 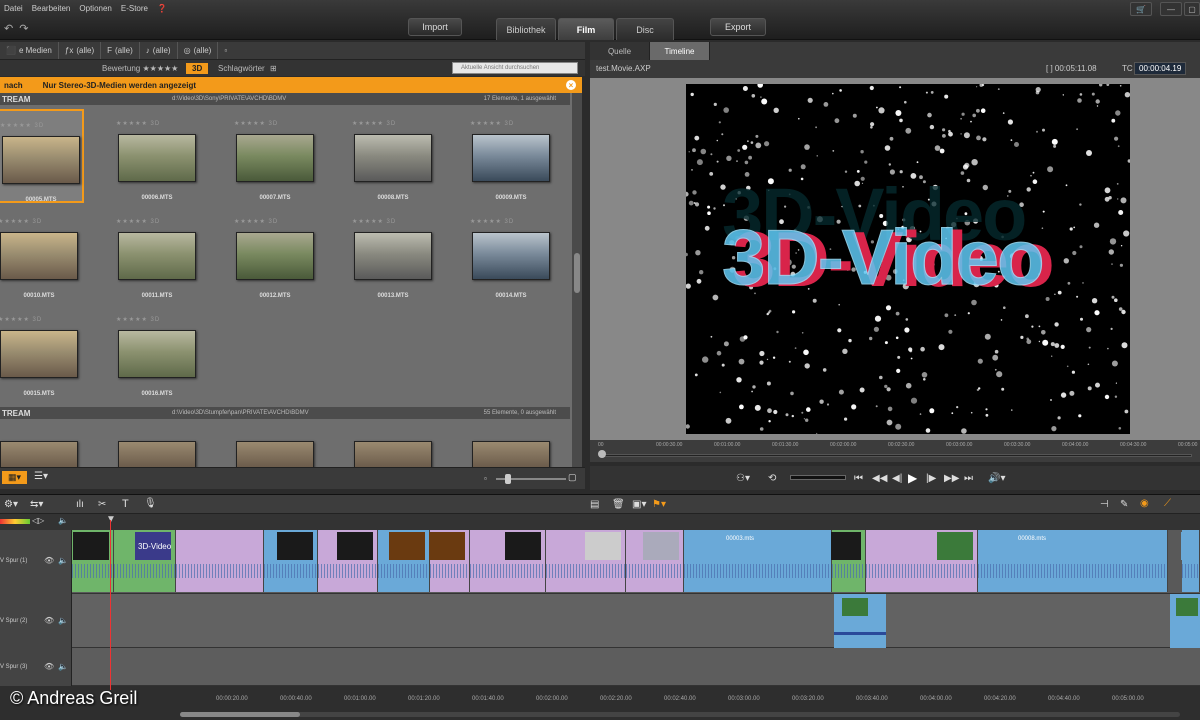 I want to click on 3d-filter-button: 3D, so click(x=197, y=68).